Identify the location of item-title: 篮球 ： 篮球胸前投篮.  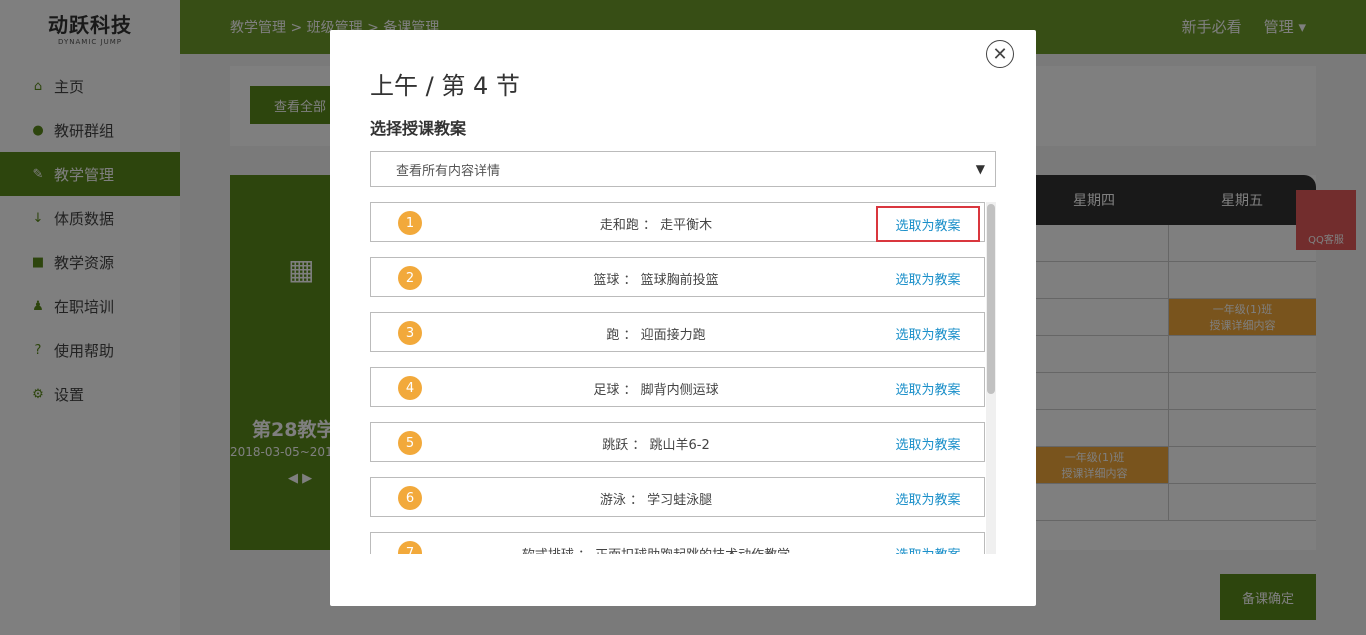
(656, 280).